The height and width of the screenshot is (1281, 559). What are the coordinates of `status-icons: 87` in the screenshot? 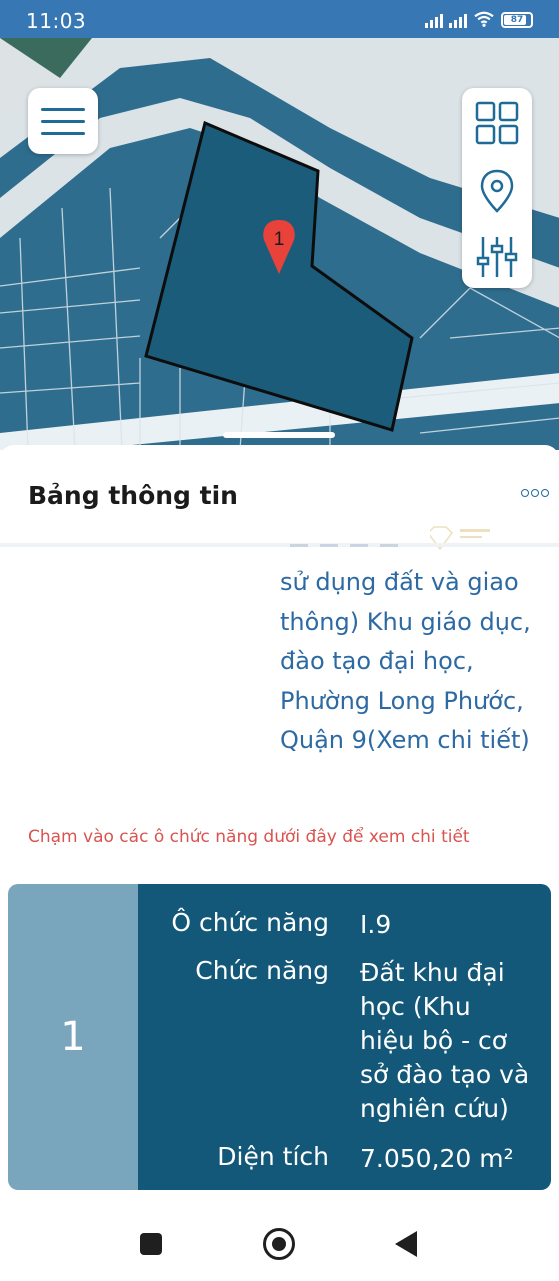 It's located at (479, 19).